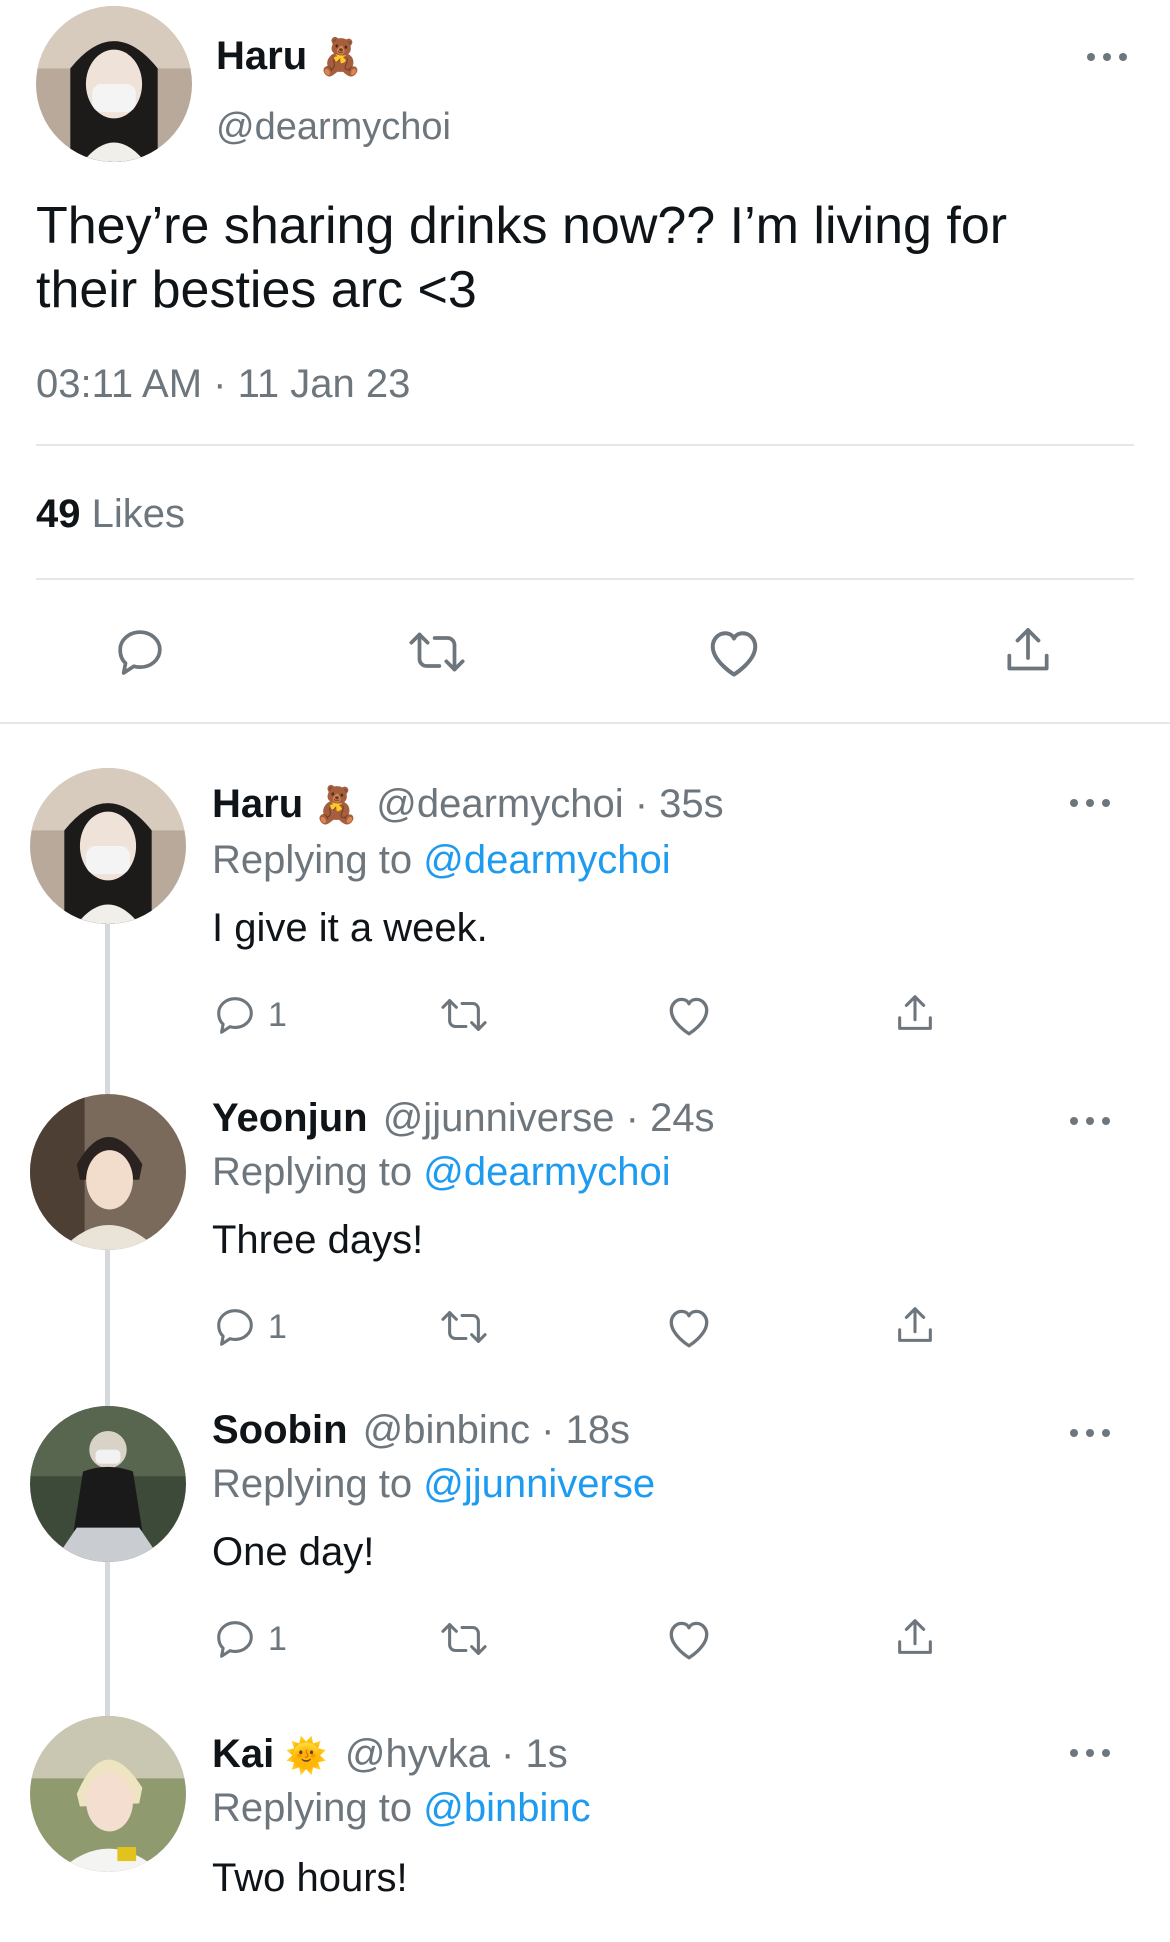 The height and width of the screenshot is (1942, 1170). What do you see at coordinates (290, 1118) in the screenshot?
I see `author-name: Yeonjun` at bounding box center [290, 1118].